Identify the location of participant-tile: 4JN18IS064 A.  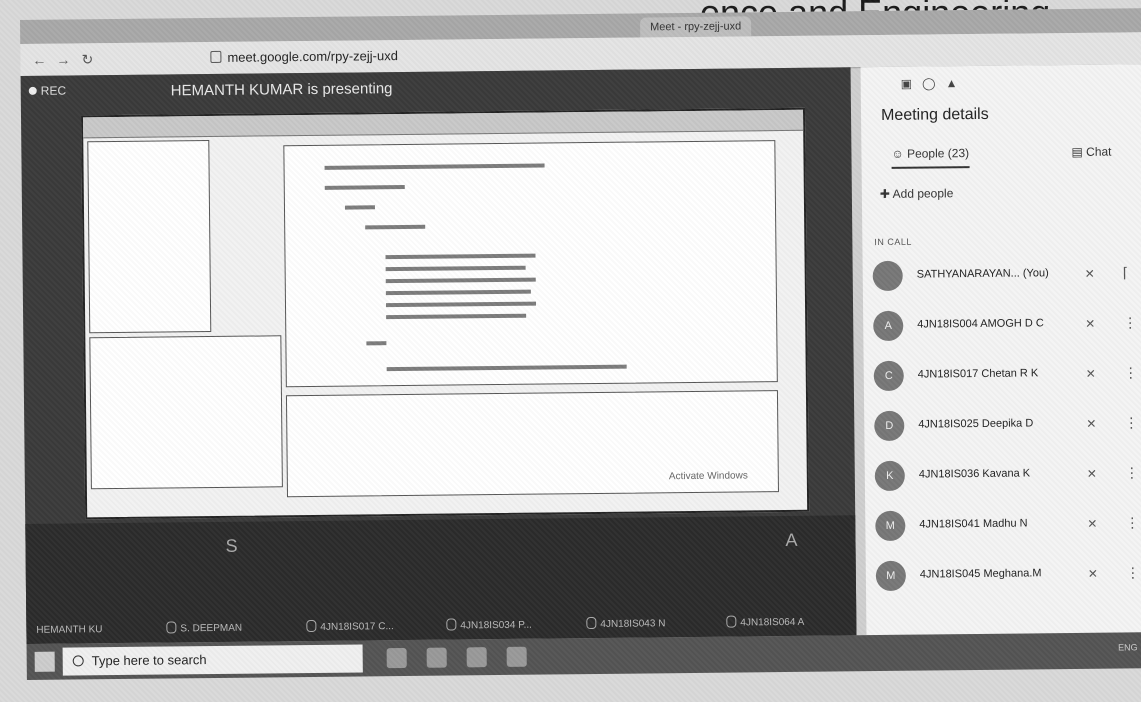
(765, 622).